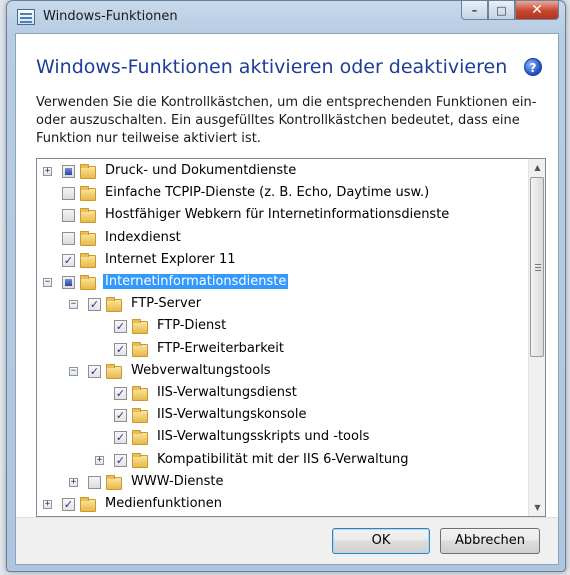  I want to click on tree-item-label: WWW-Dienste, so click(177, 481).